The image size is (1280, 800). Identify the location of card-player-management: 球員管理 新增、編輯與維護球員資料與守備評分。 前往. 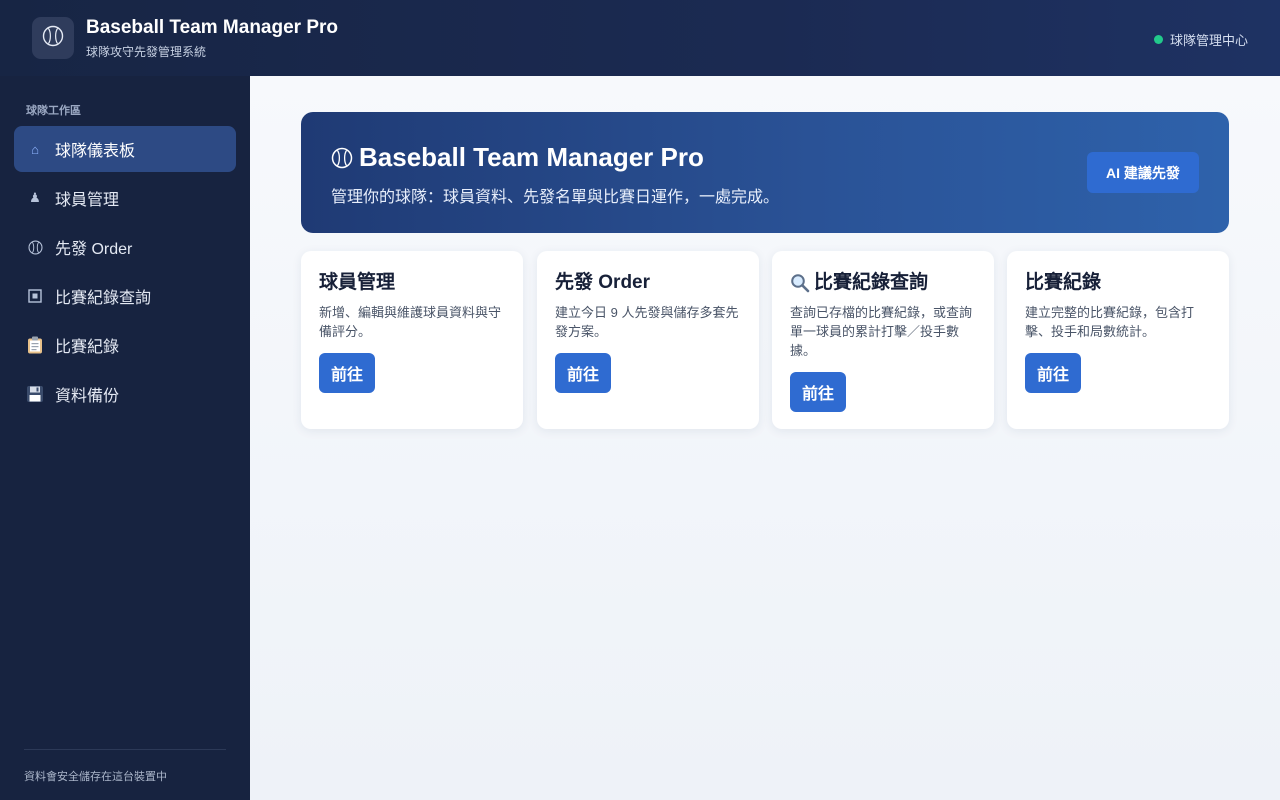
(412, 340).